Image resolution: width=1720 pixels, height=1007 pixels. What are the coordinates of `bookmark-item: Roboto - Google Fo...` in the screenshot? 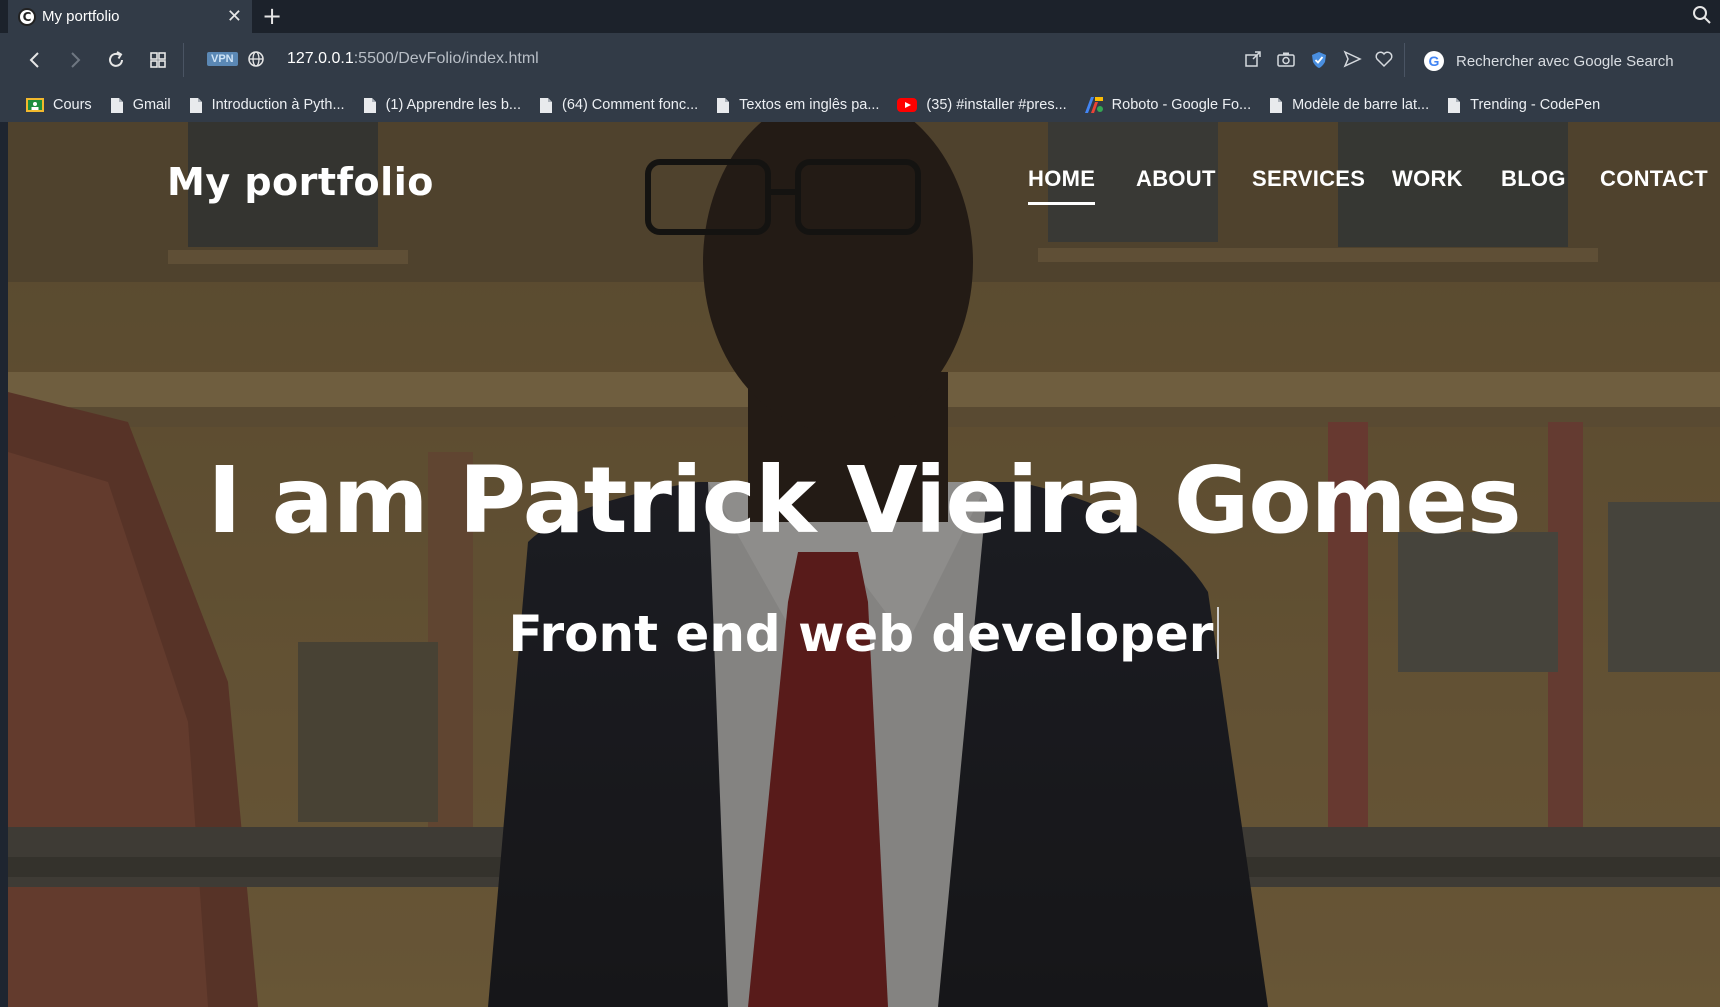 It's located at (1168, 105).